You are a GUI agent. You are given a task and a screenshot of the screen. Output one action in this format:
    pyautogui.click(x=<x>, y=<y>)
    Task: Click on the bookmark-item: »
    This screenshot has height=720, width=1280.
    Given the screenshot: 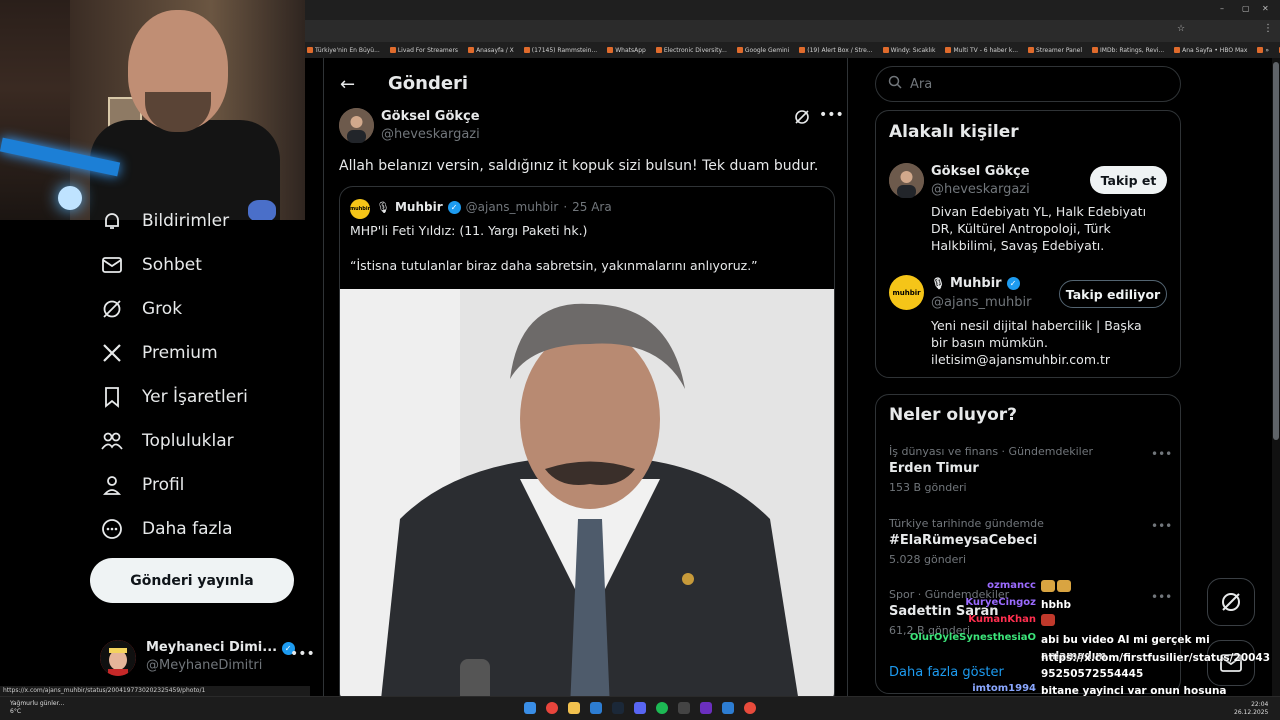 What is the action you would take?
    pyautogui.click(x=1263, y=50)
    